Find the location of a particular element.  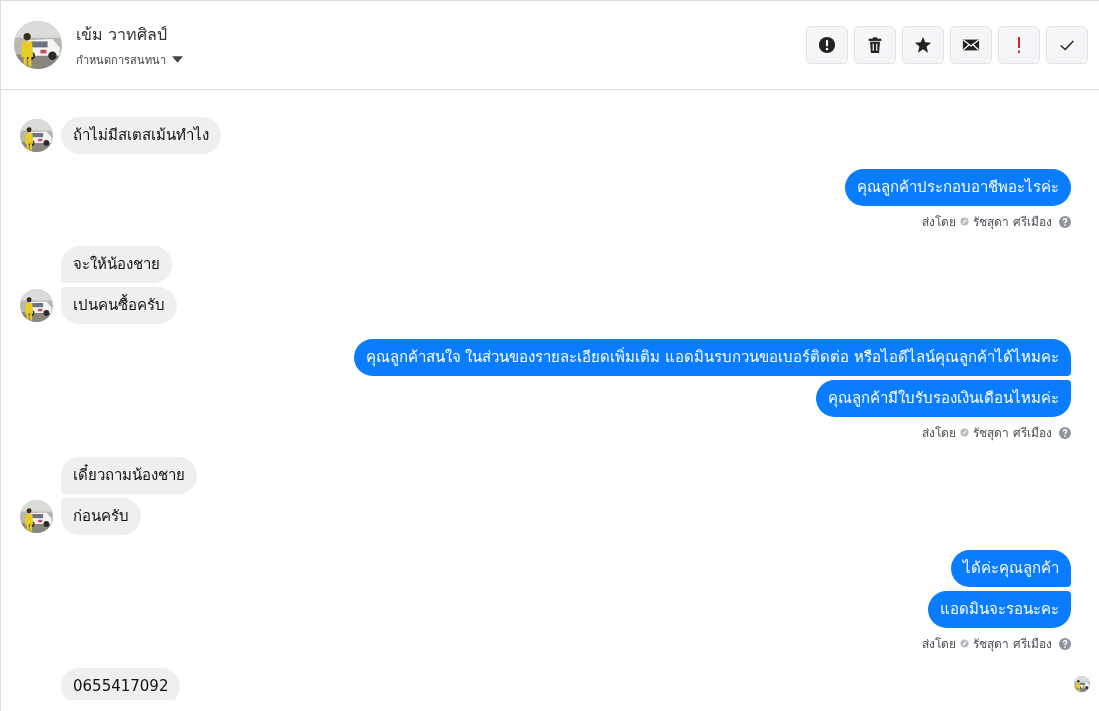

message-bubble: เดี๋ยวถามน้องชาย is located at coordinates (129, 475).